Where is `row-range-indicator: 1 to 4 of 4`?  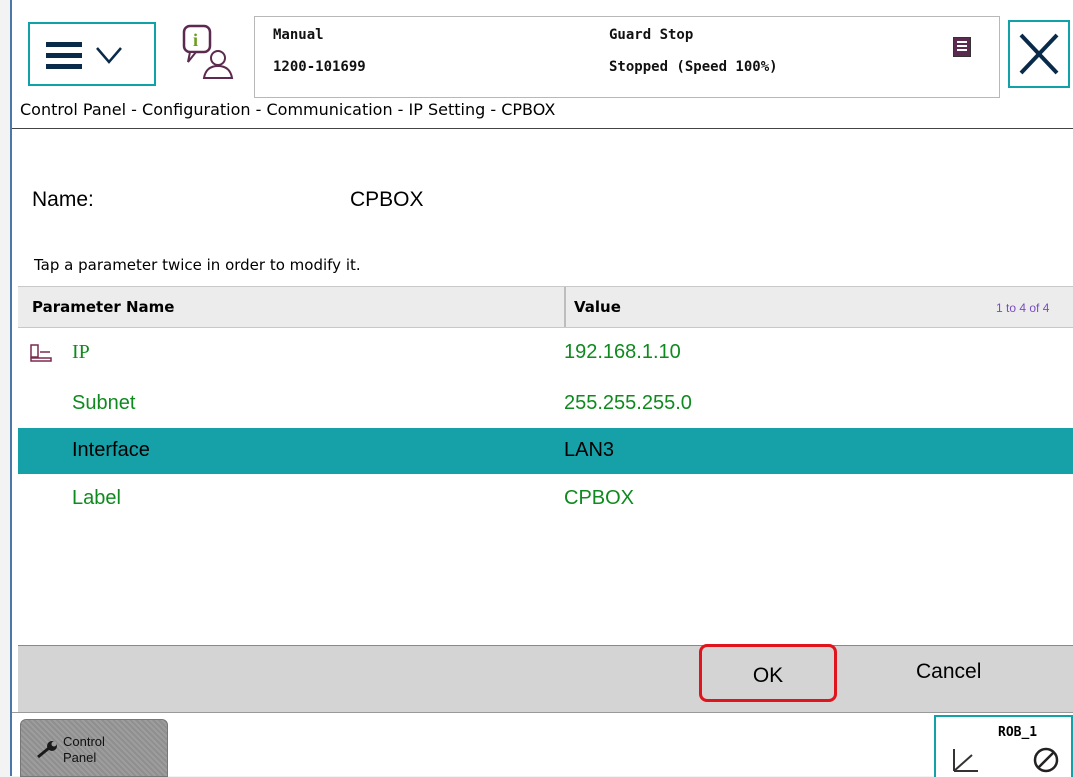 row-range-indicator: 1 to 4 of 4 is located at coordinates (1023, 308).